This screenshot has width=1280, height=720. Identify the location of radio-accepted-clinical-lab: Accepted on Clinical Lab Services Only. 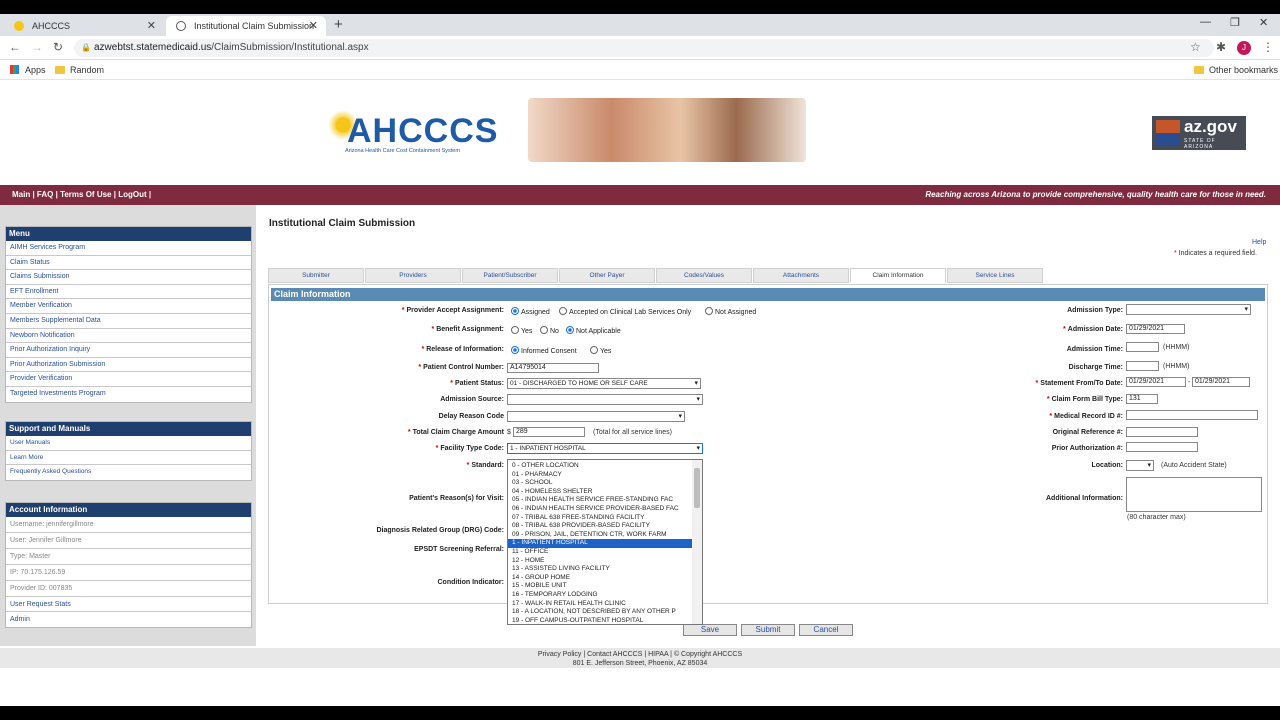
(625, 311).